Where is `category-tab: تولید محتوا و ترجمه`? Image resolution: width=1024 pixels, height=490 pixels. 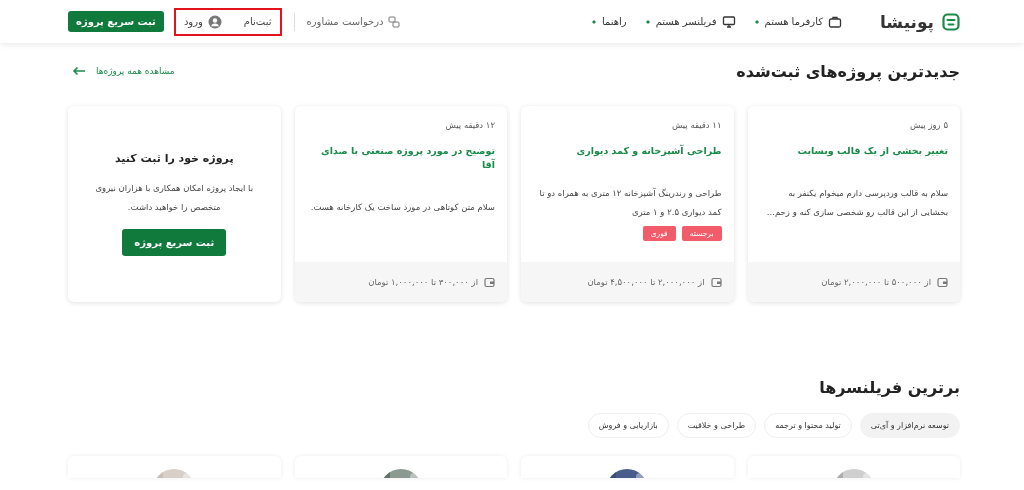
category-tab: تولید محتوا و ترجمه is located at coordinates (808, 425).